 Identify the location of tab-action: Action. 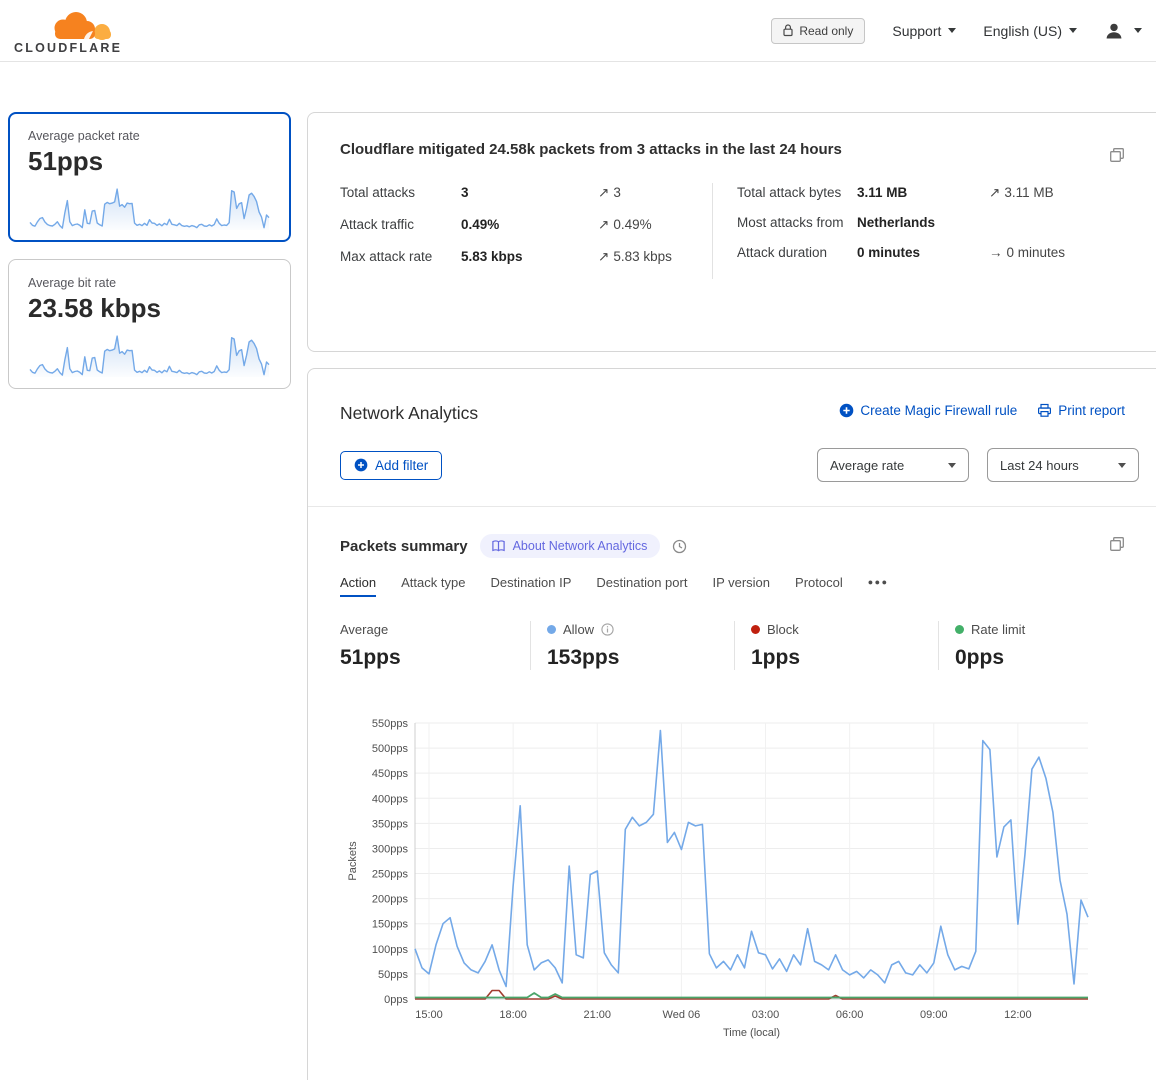
(358, 586).